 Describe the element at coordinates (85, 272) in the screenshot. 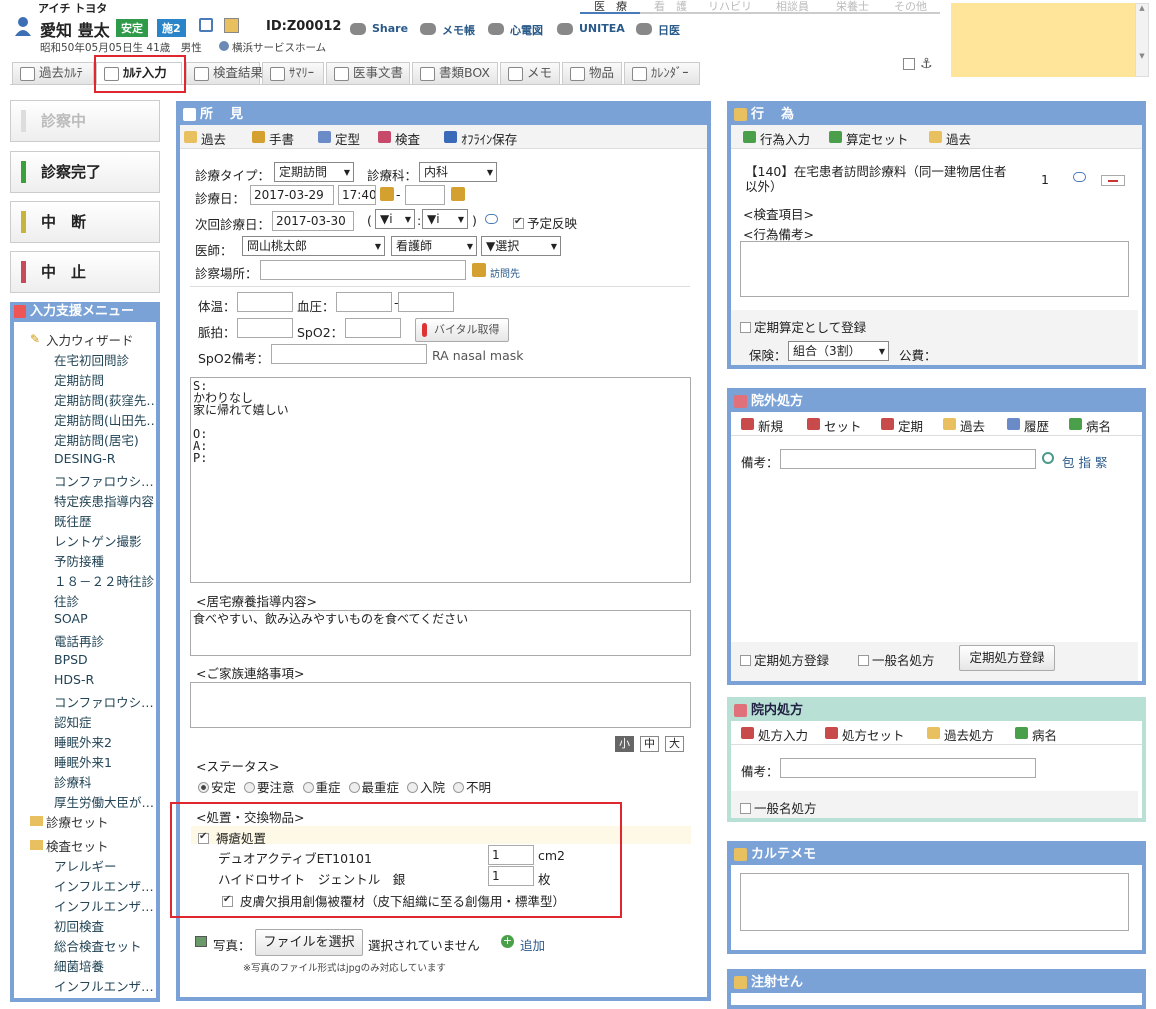

I see `cancel-button: 中 止` at that location.